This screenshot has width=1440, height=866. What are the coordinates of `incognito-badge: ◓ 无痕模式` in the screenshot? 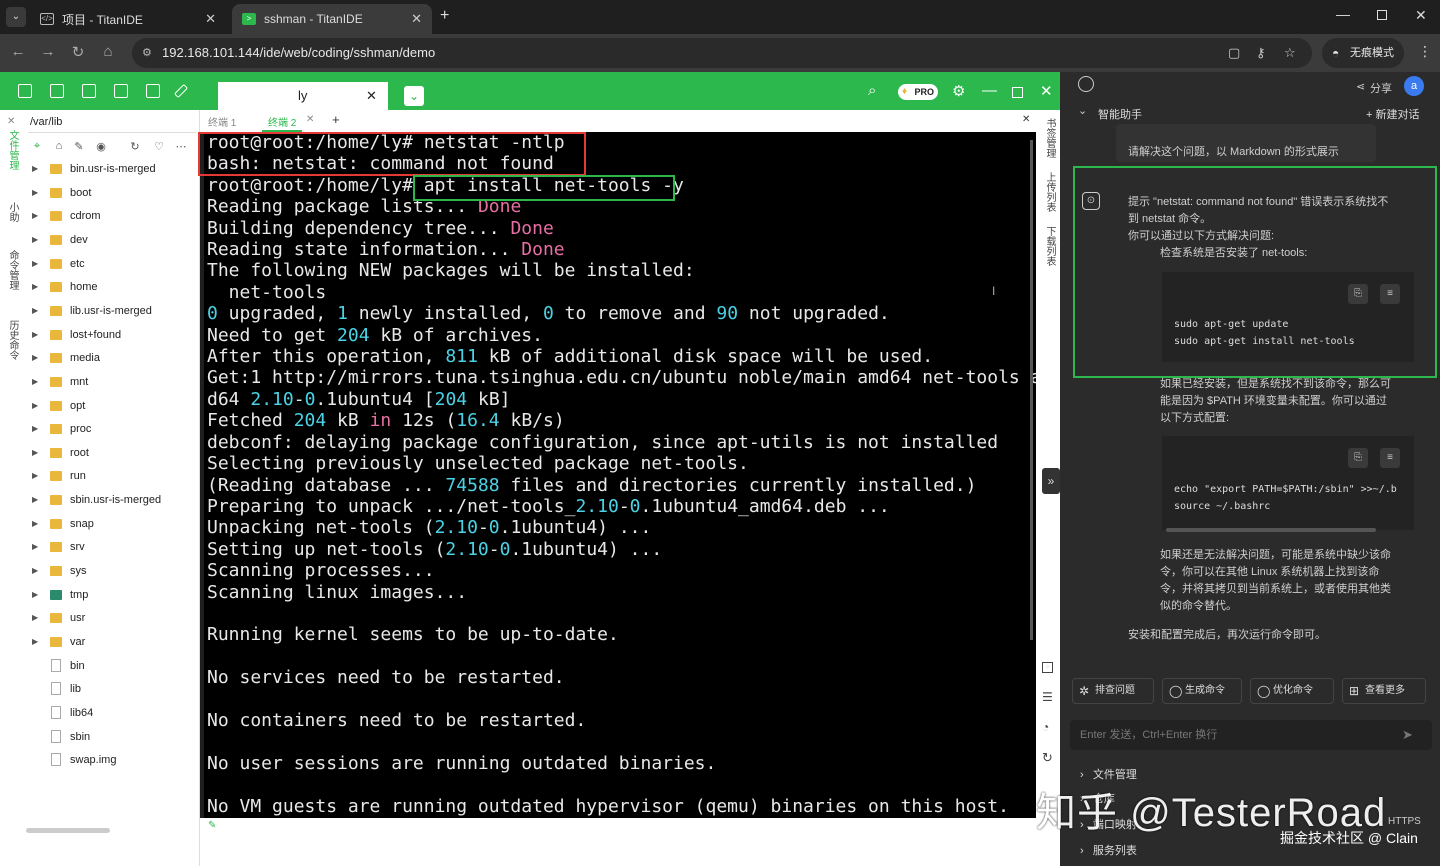 It's located at (1363, 53).